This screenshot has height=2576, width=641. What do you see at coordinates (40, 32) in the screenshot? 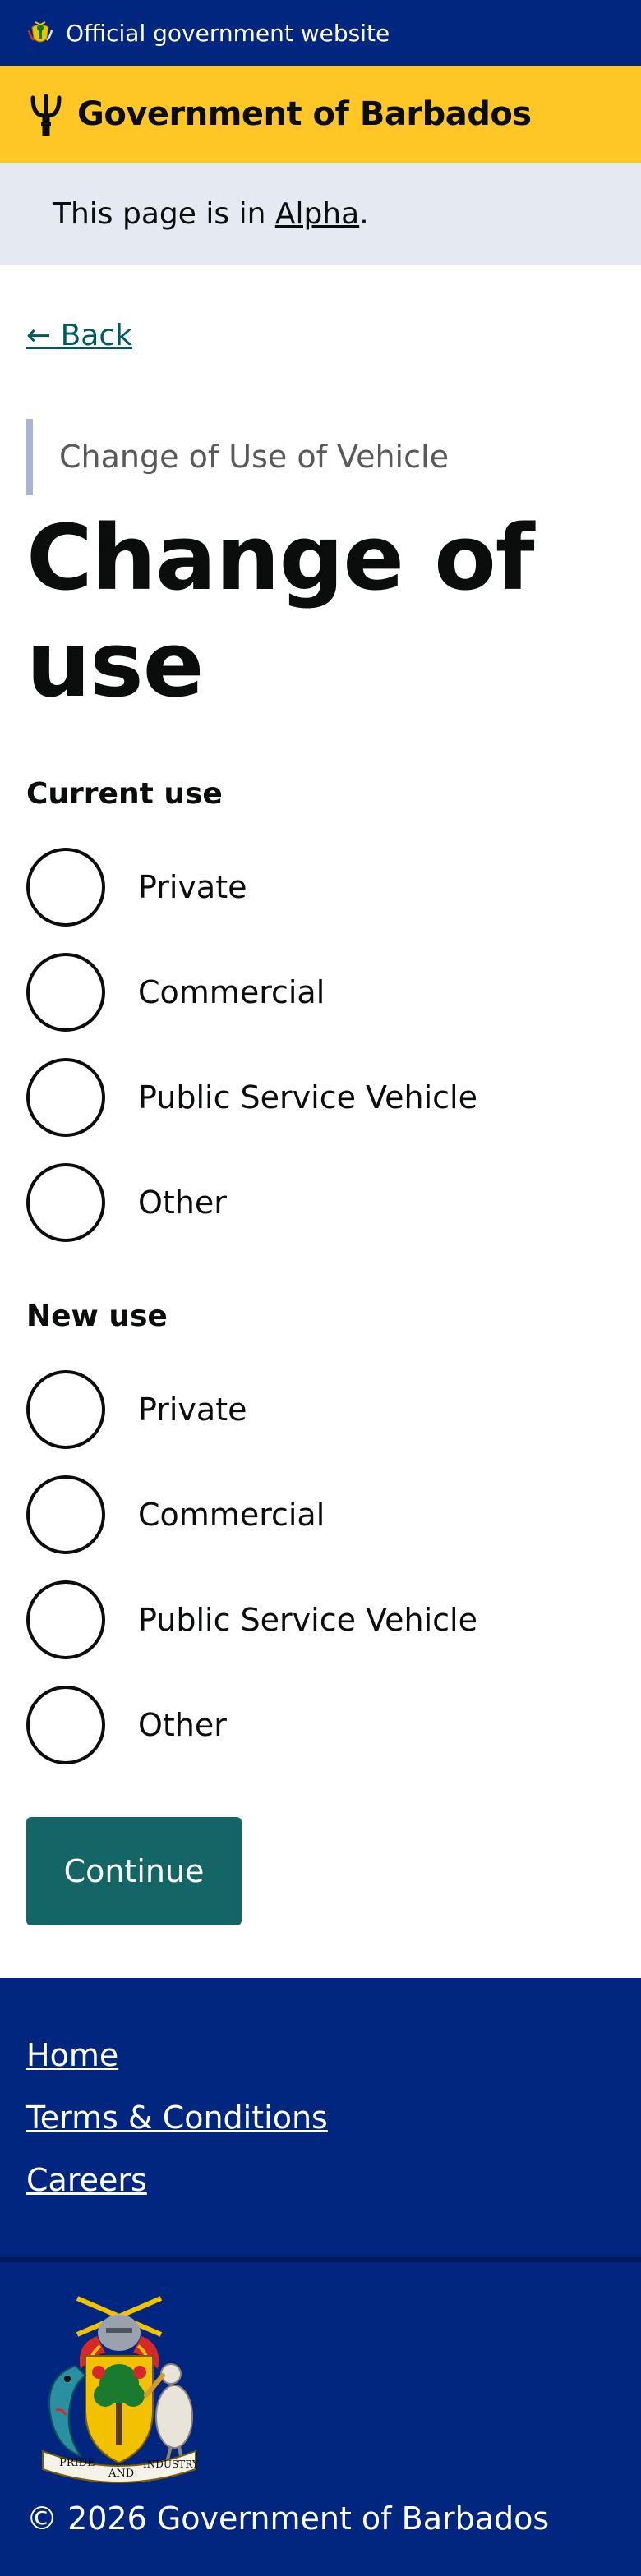
I see `barbados-crest-icon` at bounding box center [40, 32].